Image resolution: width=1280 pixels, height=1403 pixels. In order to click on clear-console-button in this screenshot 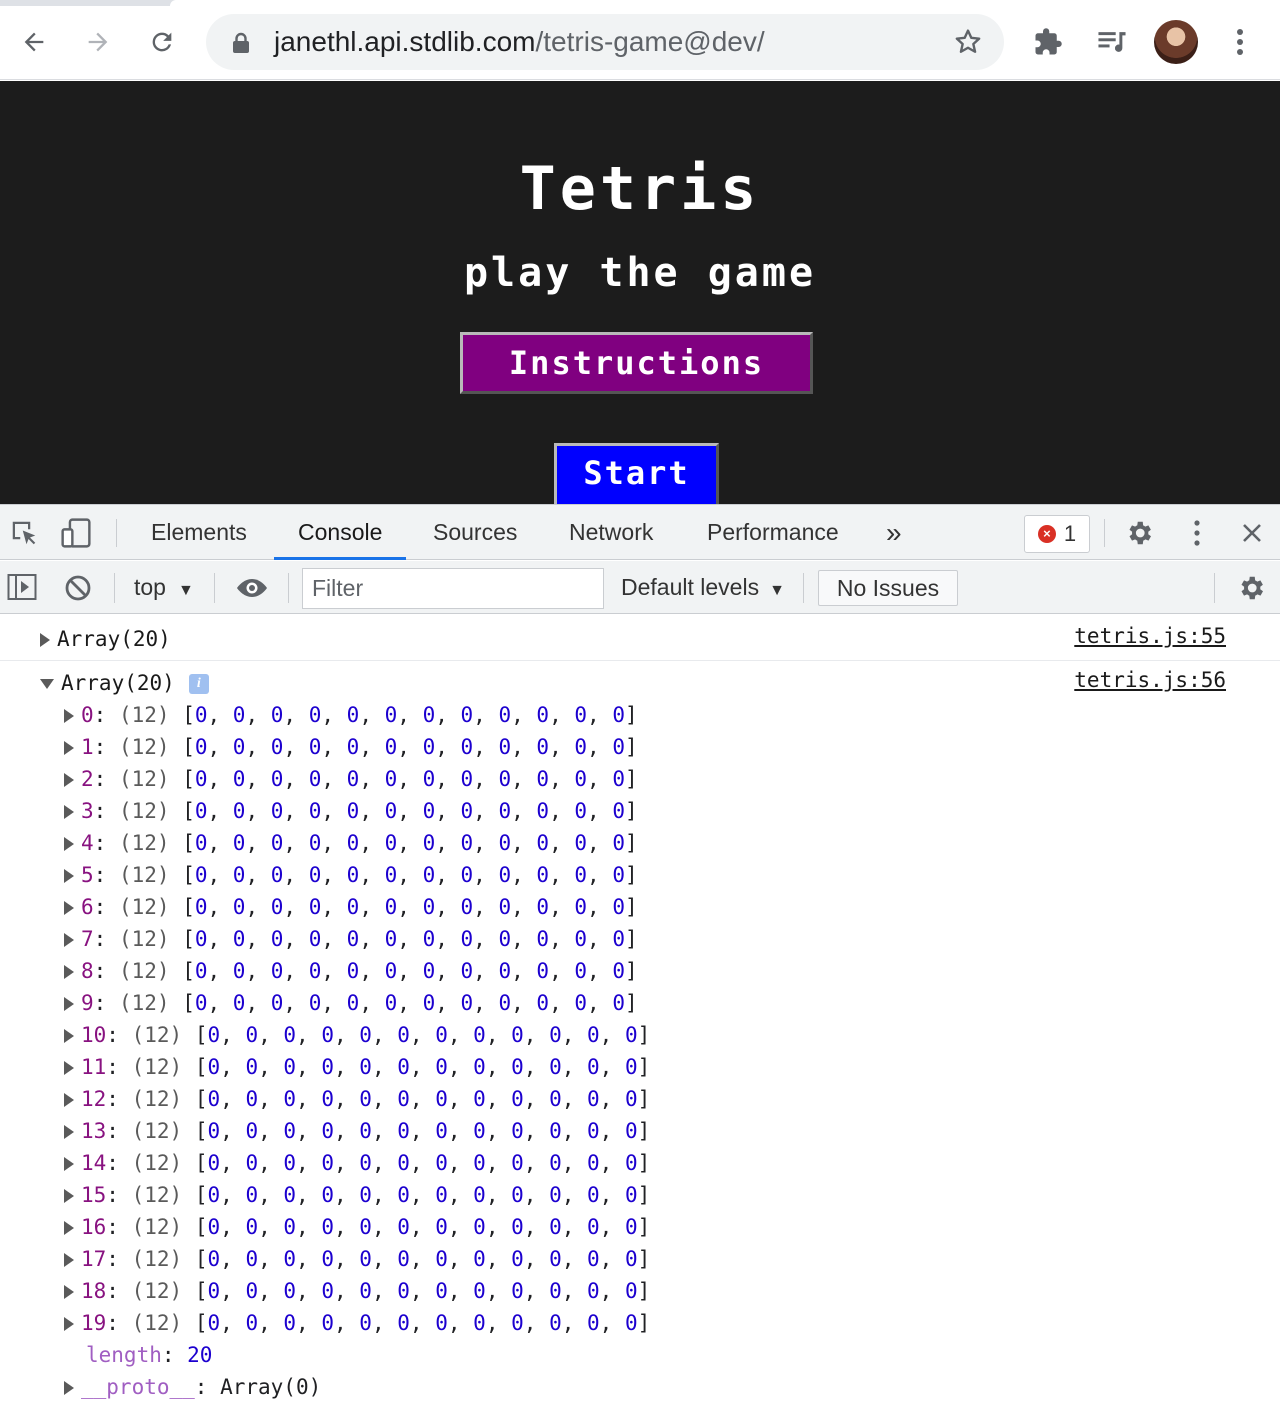, I will do `click(78, 588)`.